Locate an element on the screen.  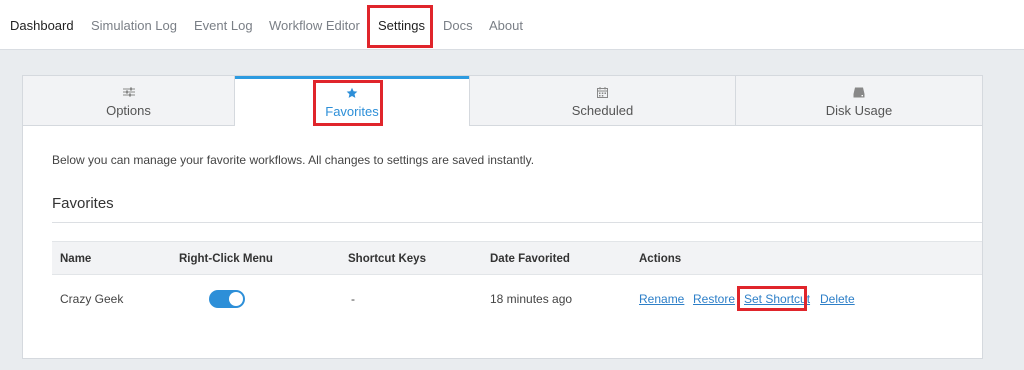
tab-disk-usage: Disk Usage is located at coordinates (859, 100).